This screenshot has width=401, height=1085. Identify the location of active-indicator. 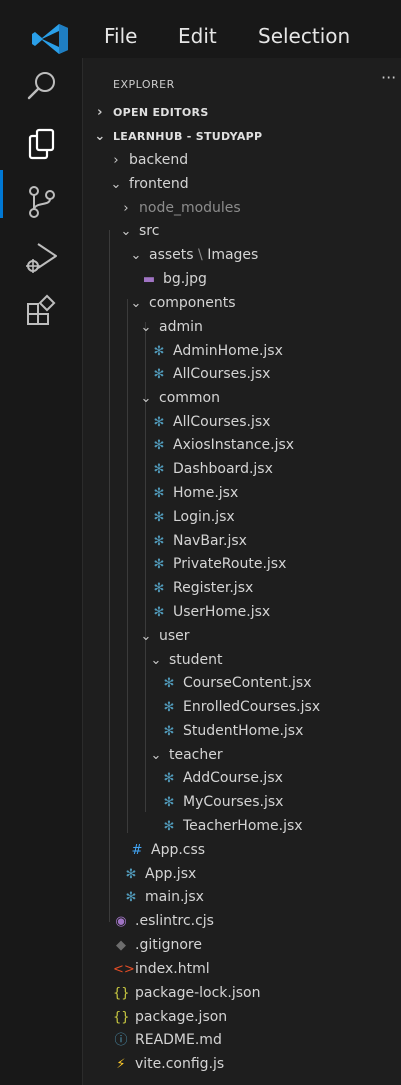
(1, 194).